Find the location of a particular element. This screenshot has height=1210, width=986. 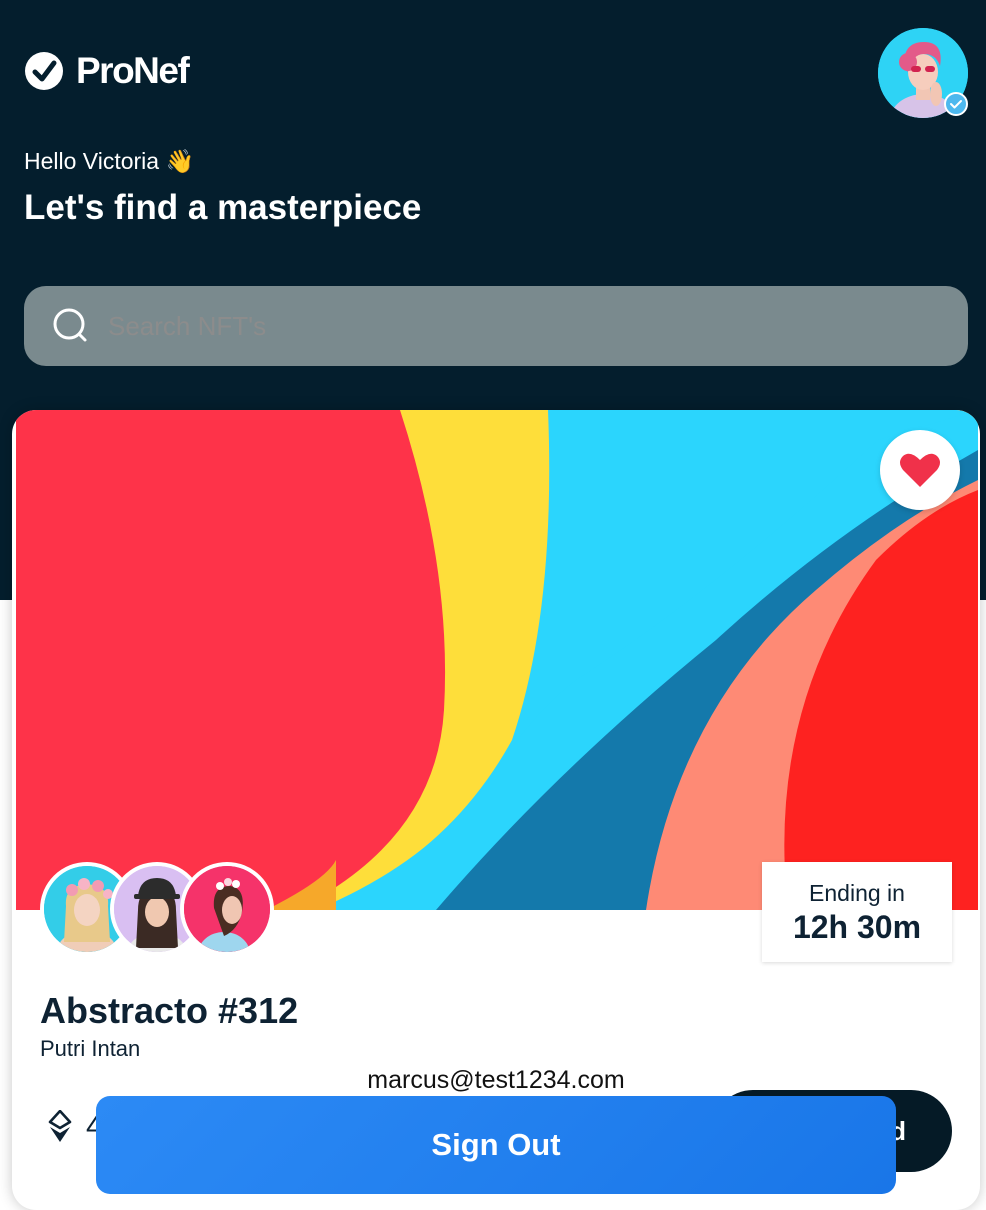

ending-time: 12h 30m is located at coordinates (857, 927).